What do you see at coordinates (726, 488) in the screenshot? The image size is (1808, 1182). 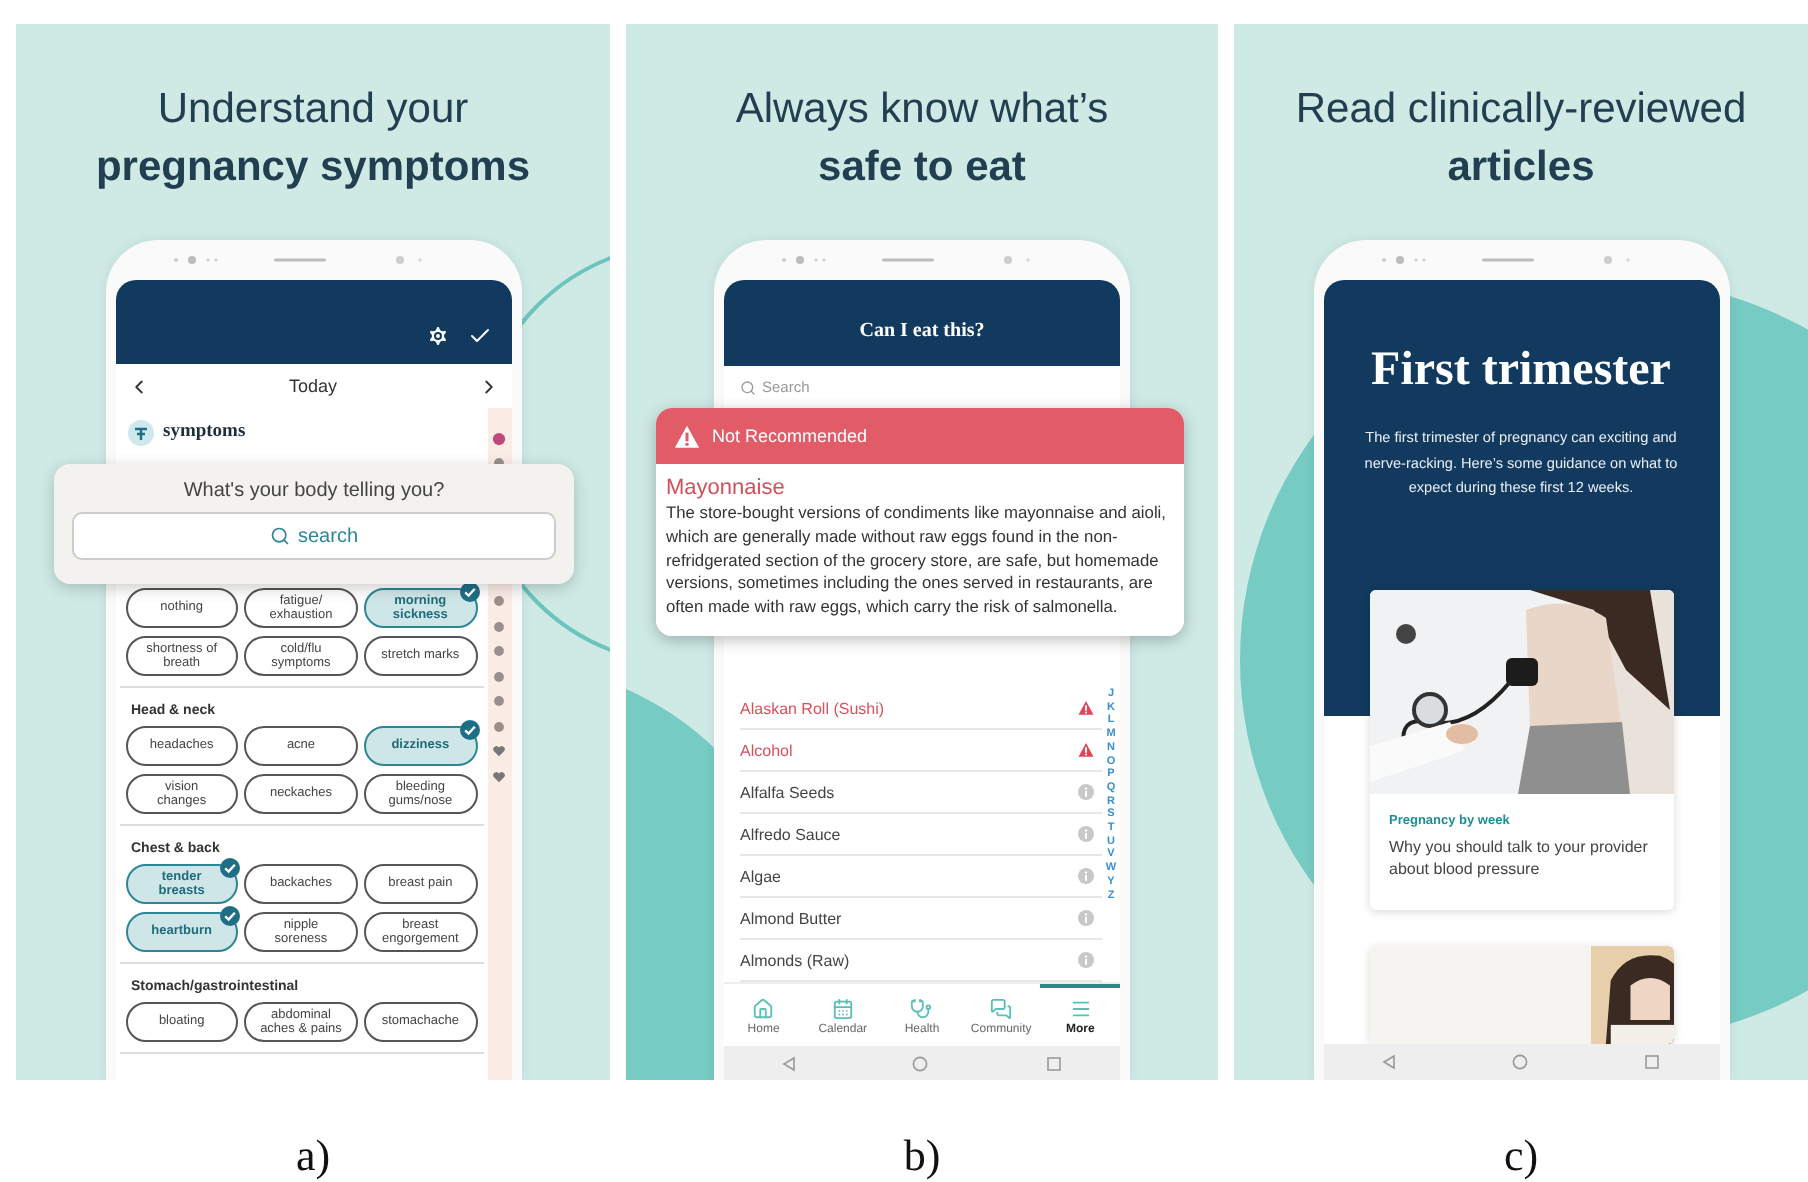 I see `food-title: Mayonnaise` at bounding box center [726, 488].